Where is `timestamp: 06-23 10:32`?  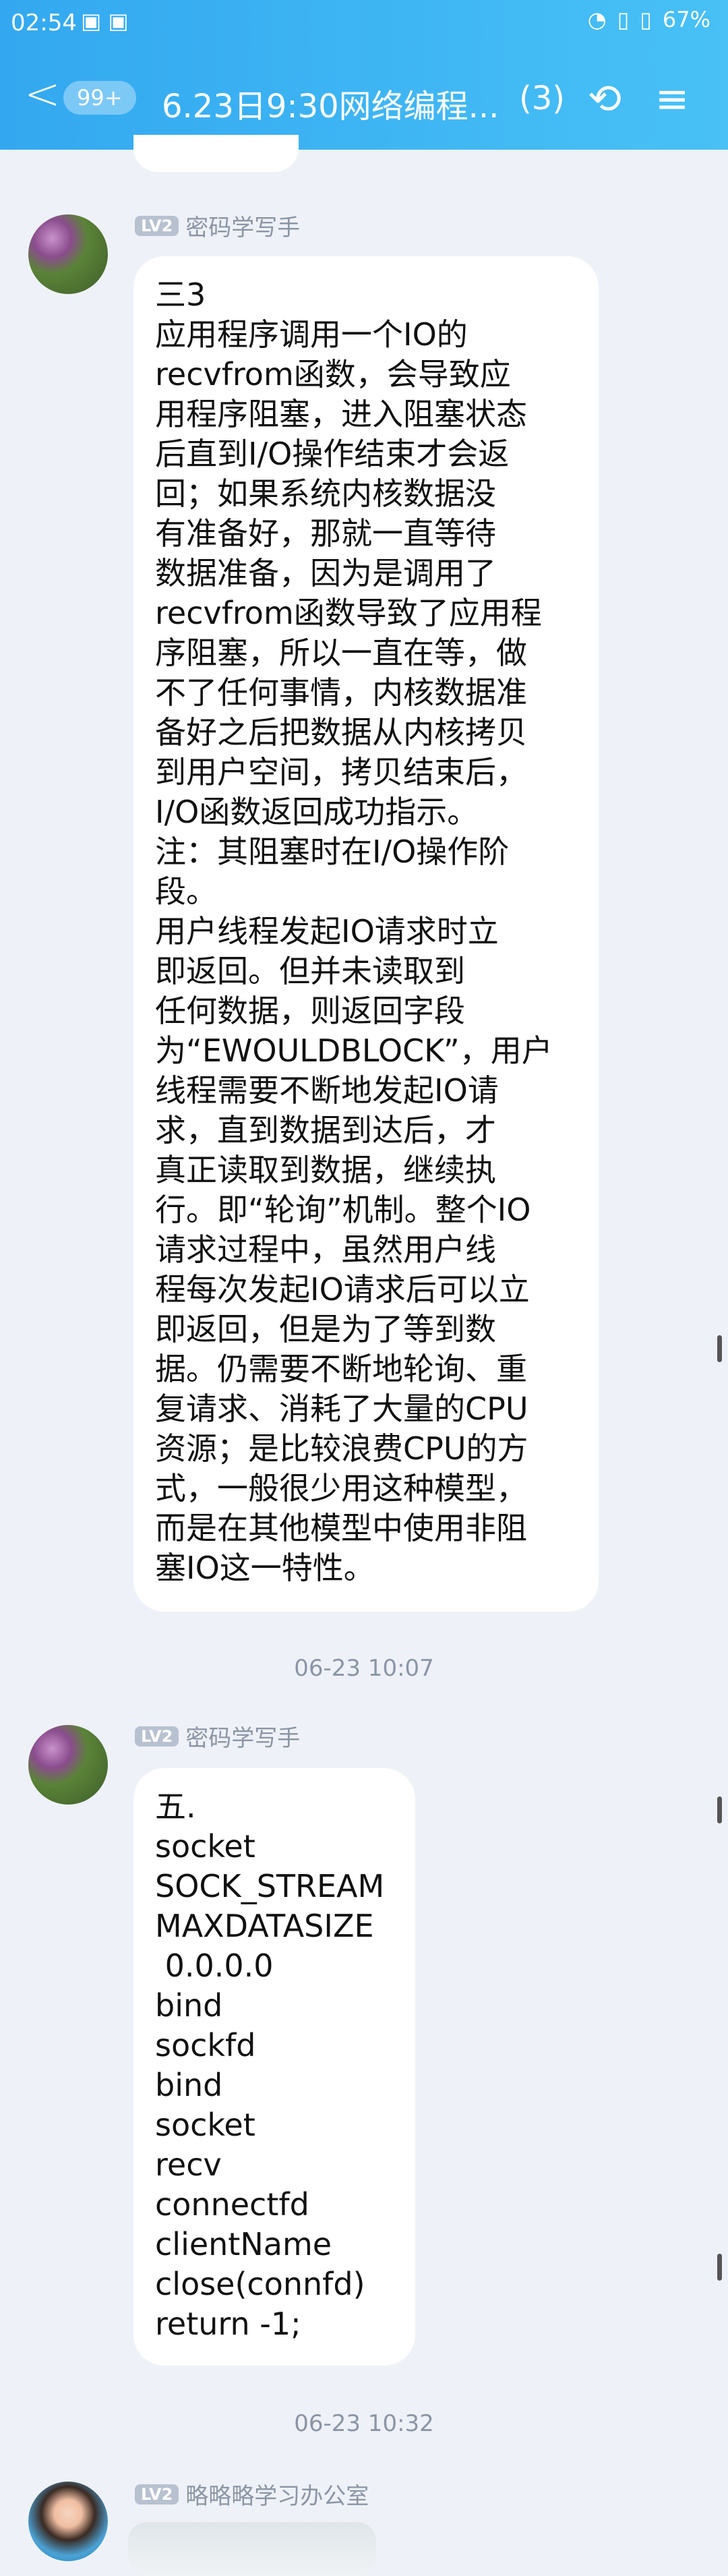
timestamp: 06-23 10:32 is located at coordinates (364, 2423).